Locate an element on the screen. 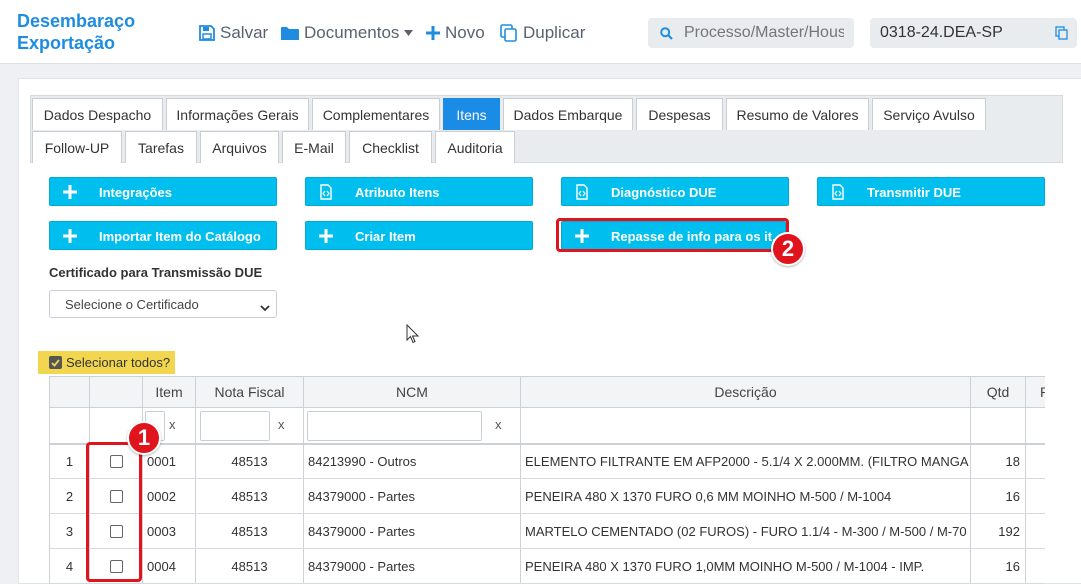  filter-nota-fiscal-input is located at coordinates (235, 426).